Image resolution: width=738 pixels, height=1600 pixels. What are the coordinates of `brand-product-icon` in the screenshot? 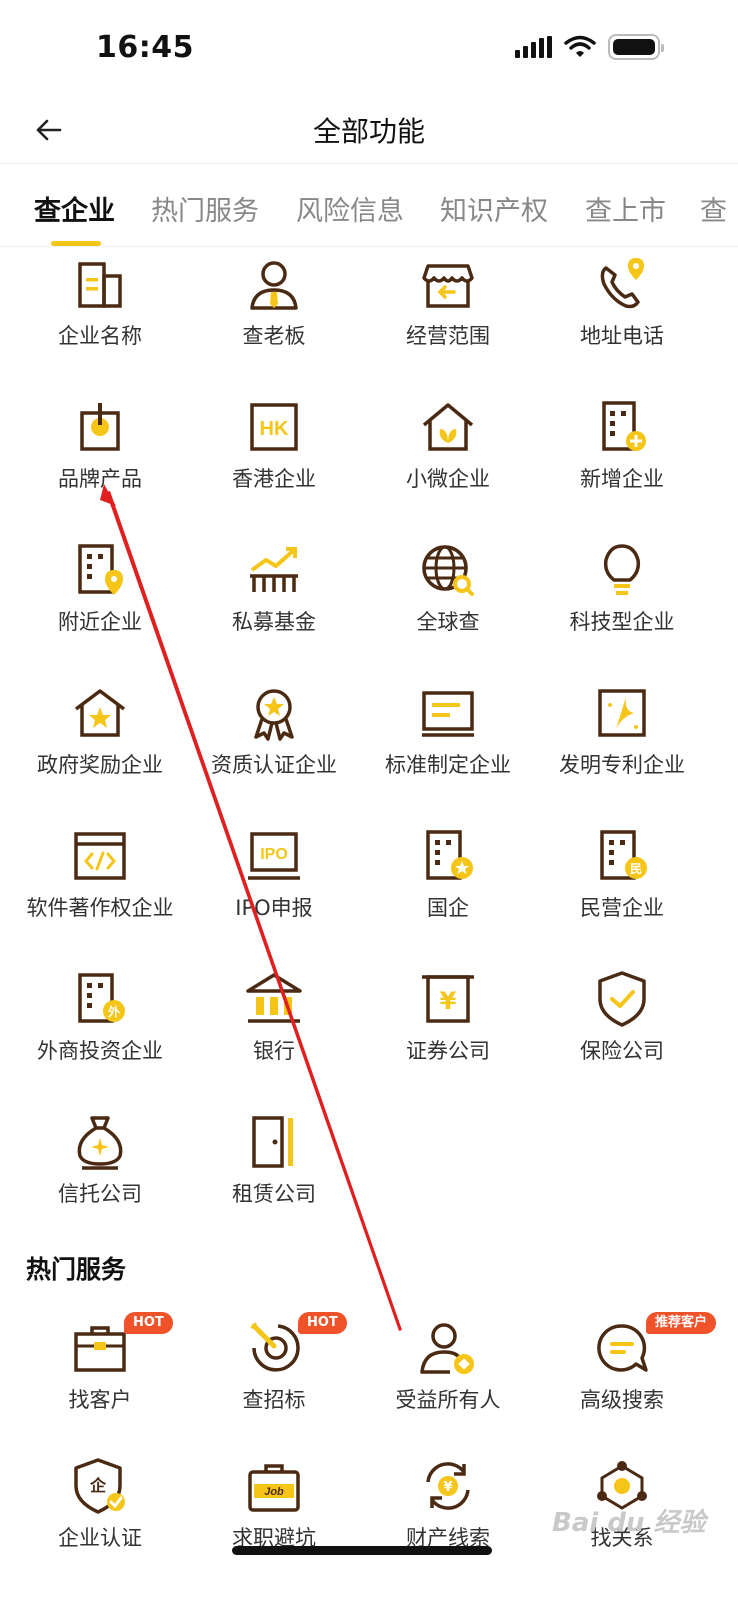 It's located at (100, 427).